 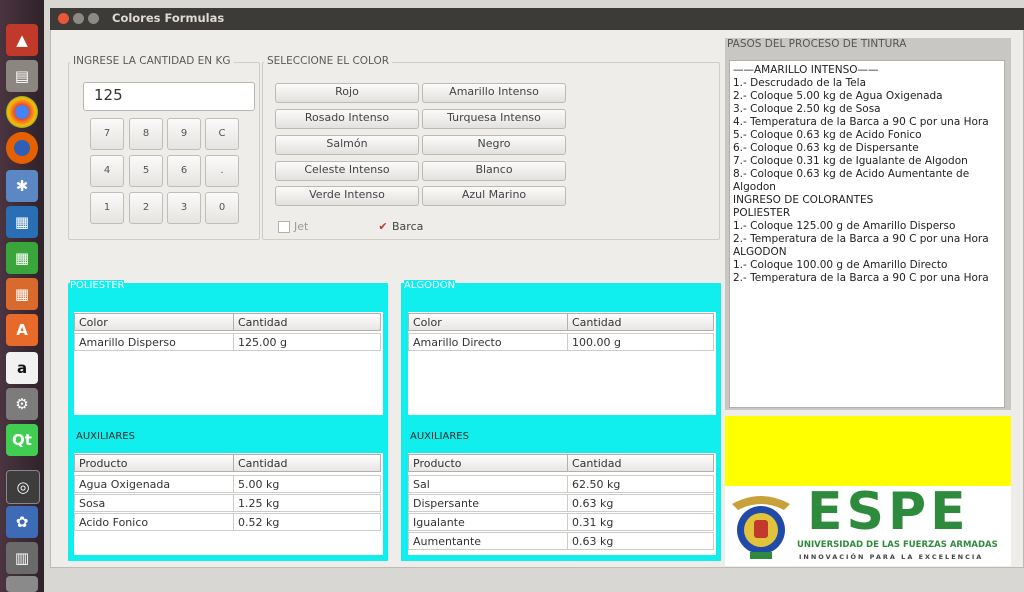 I want to click on algodon-header-color: Color, so click(x=488, y=322).